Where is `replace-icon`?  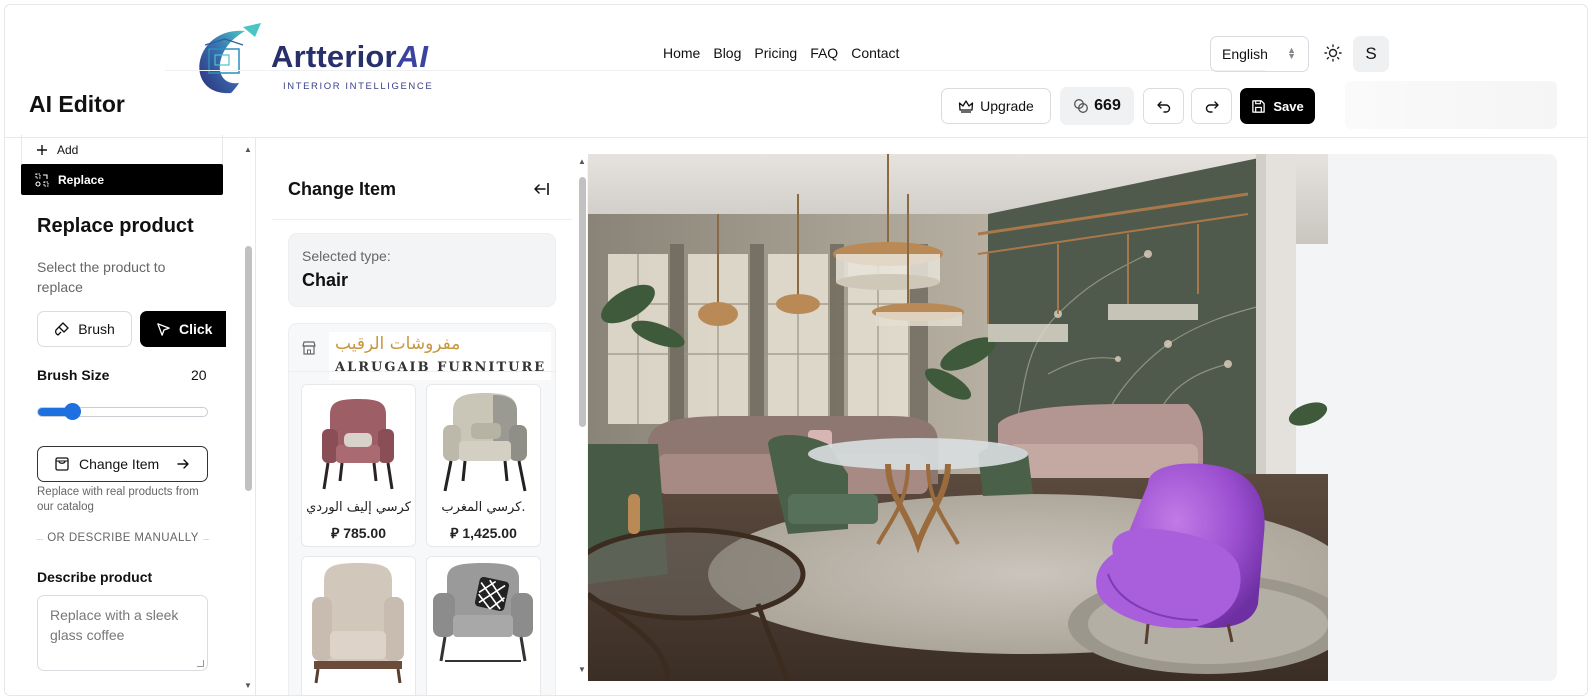
replace-icon is located at coordinates (42, 179).